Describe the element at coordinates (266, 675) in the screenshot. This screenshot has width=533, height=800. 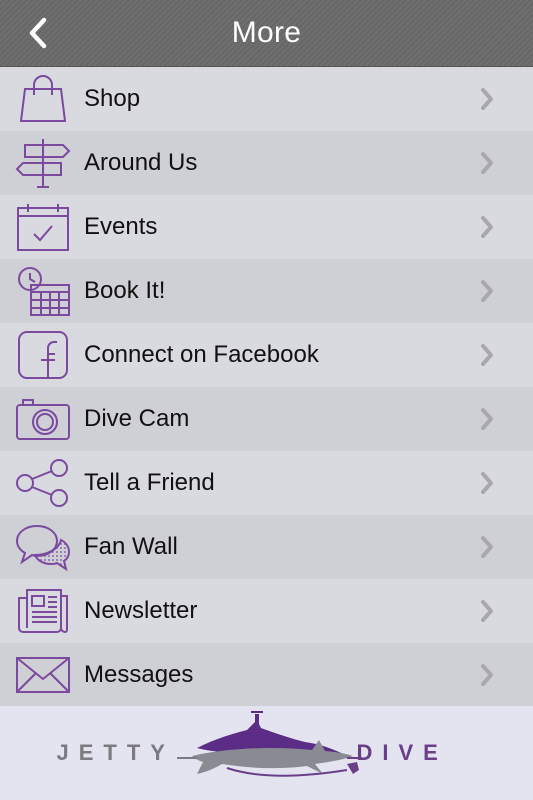
I see `menu-item-messages: Messages` at that location.